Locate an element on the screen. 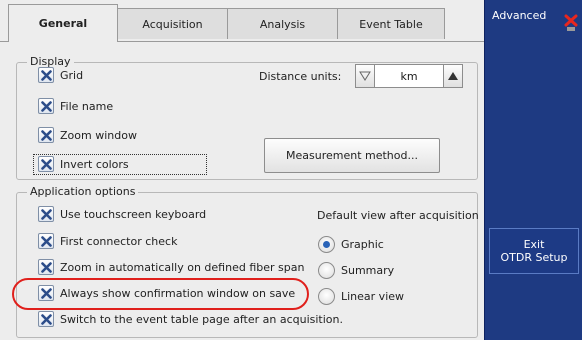 The height and width of the screenshot is (340, 582). radio-selected-dot is located at coordinates (326, 244).